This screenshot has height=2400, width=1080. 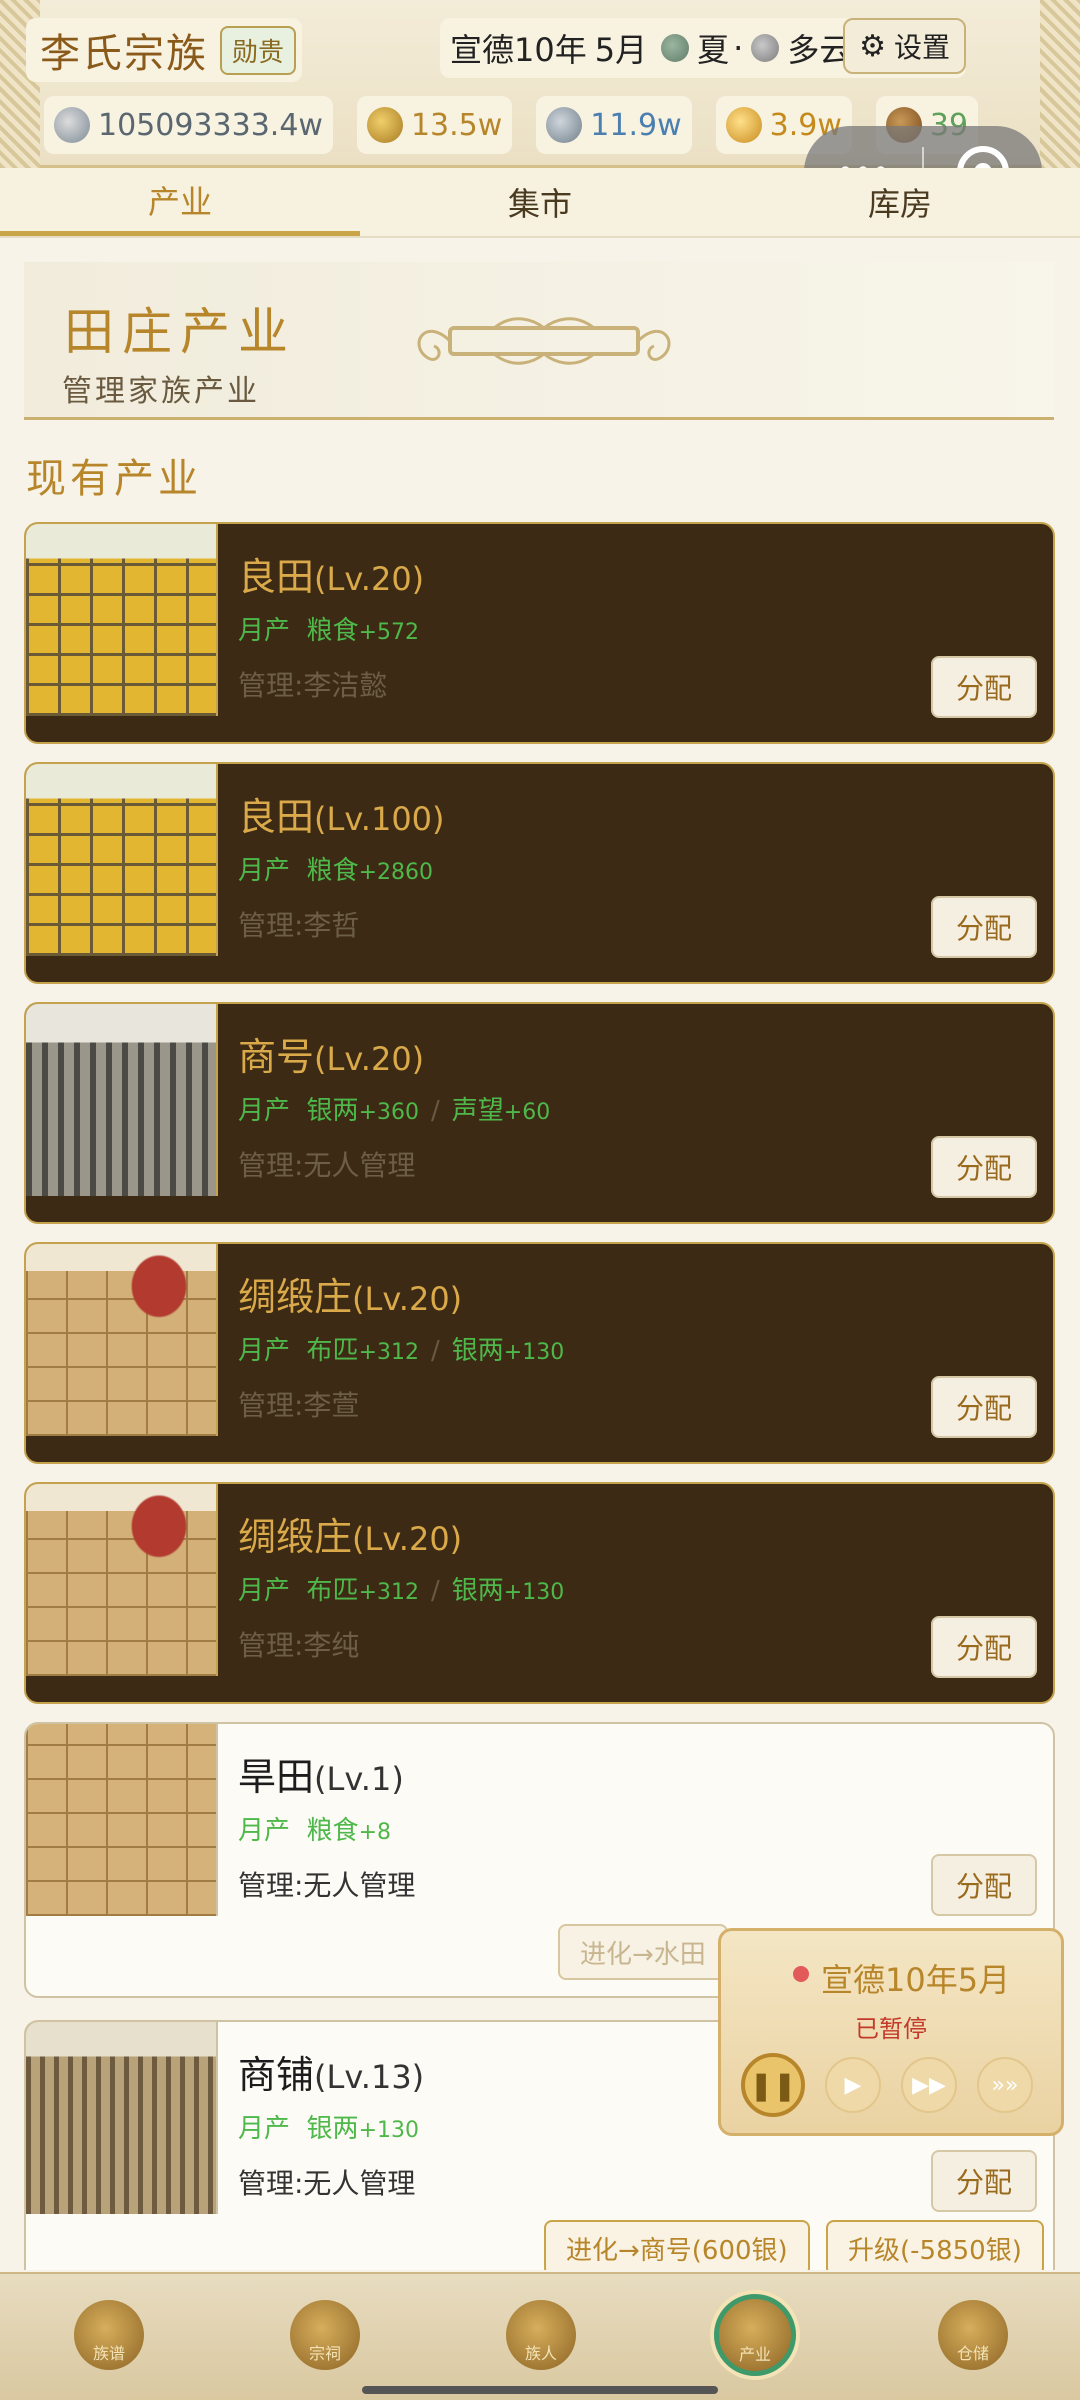 What do you see at coordinates (314, 1828) in the screenshot?
I see `property-yield: 月产 粮食+8` at bounding box center [314, 1828].